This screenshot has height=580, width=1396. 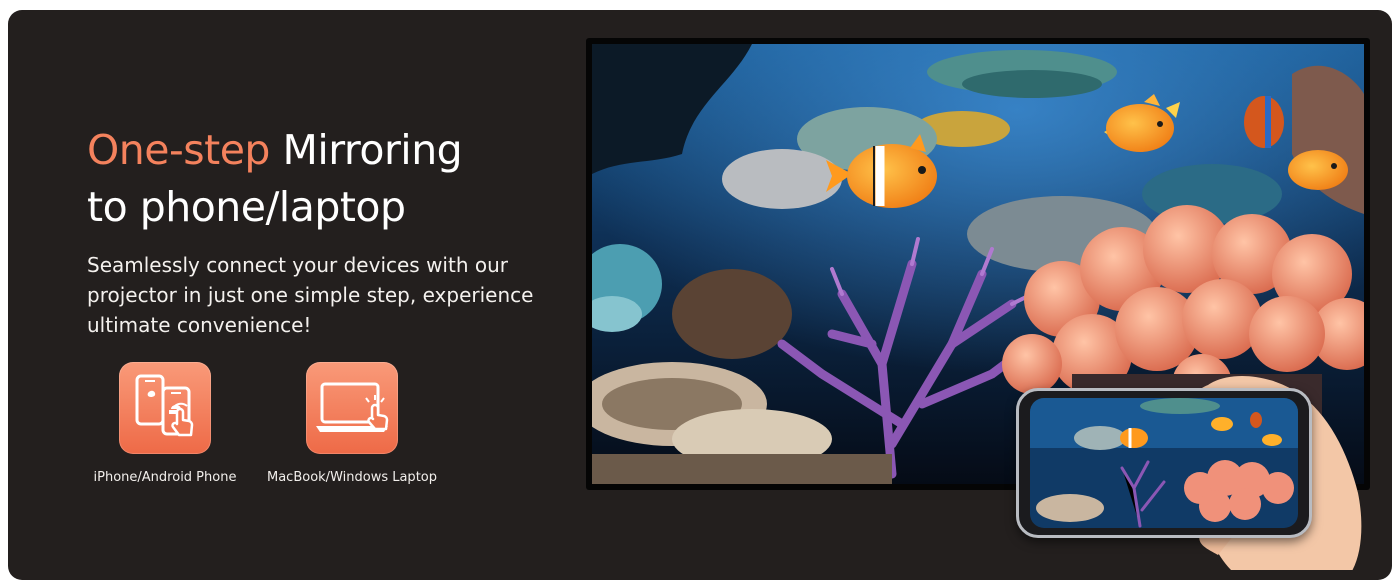 What do you see at coordinates (165, 408) in the screenshot?
I see `phone-mirroring-icon` at bounding box center [165, 408].